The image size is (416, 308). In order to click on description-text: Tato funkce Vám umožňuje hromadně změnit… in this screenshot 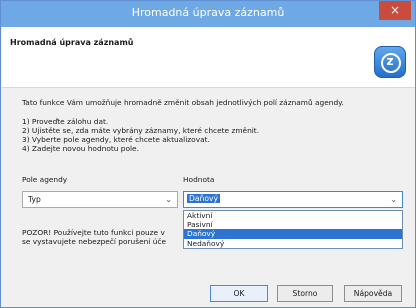, I will do `click(183, 102)`.